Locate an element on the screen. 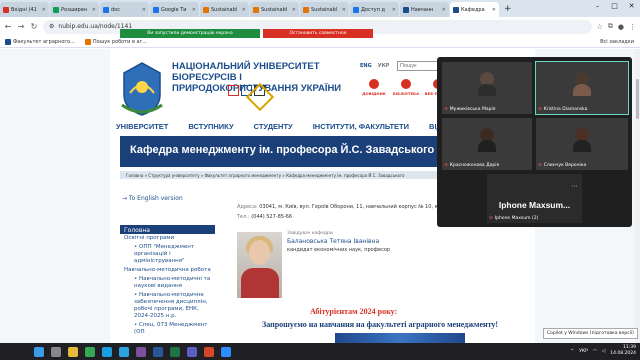 The height and width of the screenshot is (360, 640). address-label: Адреса: is located at coordinates (247, 207).